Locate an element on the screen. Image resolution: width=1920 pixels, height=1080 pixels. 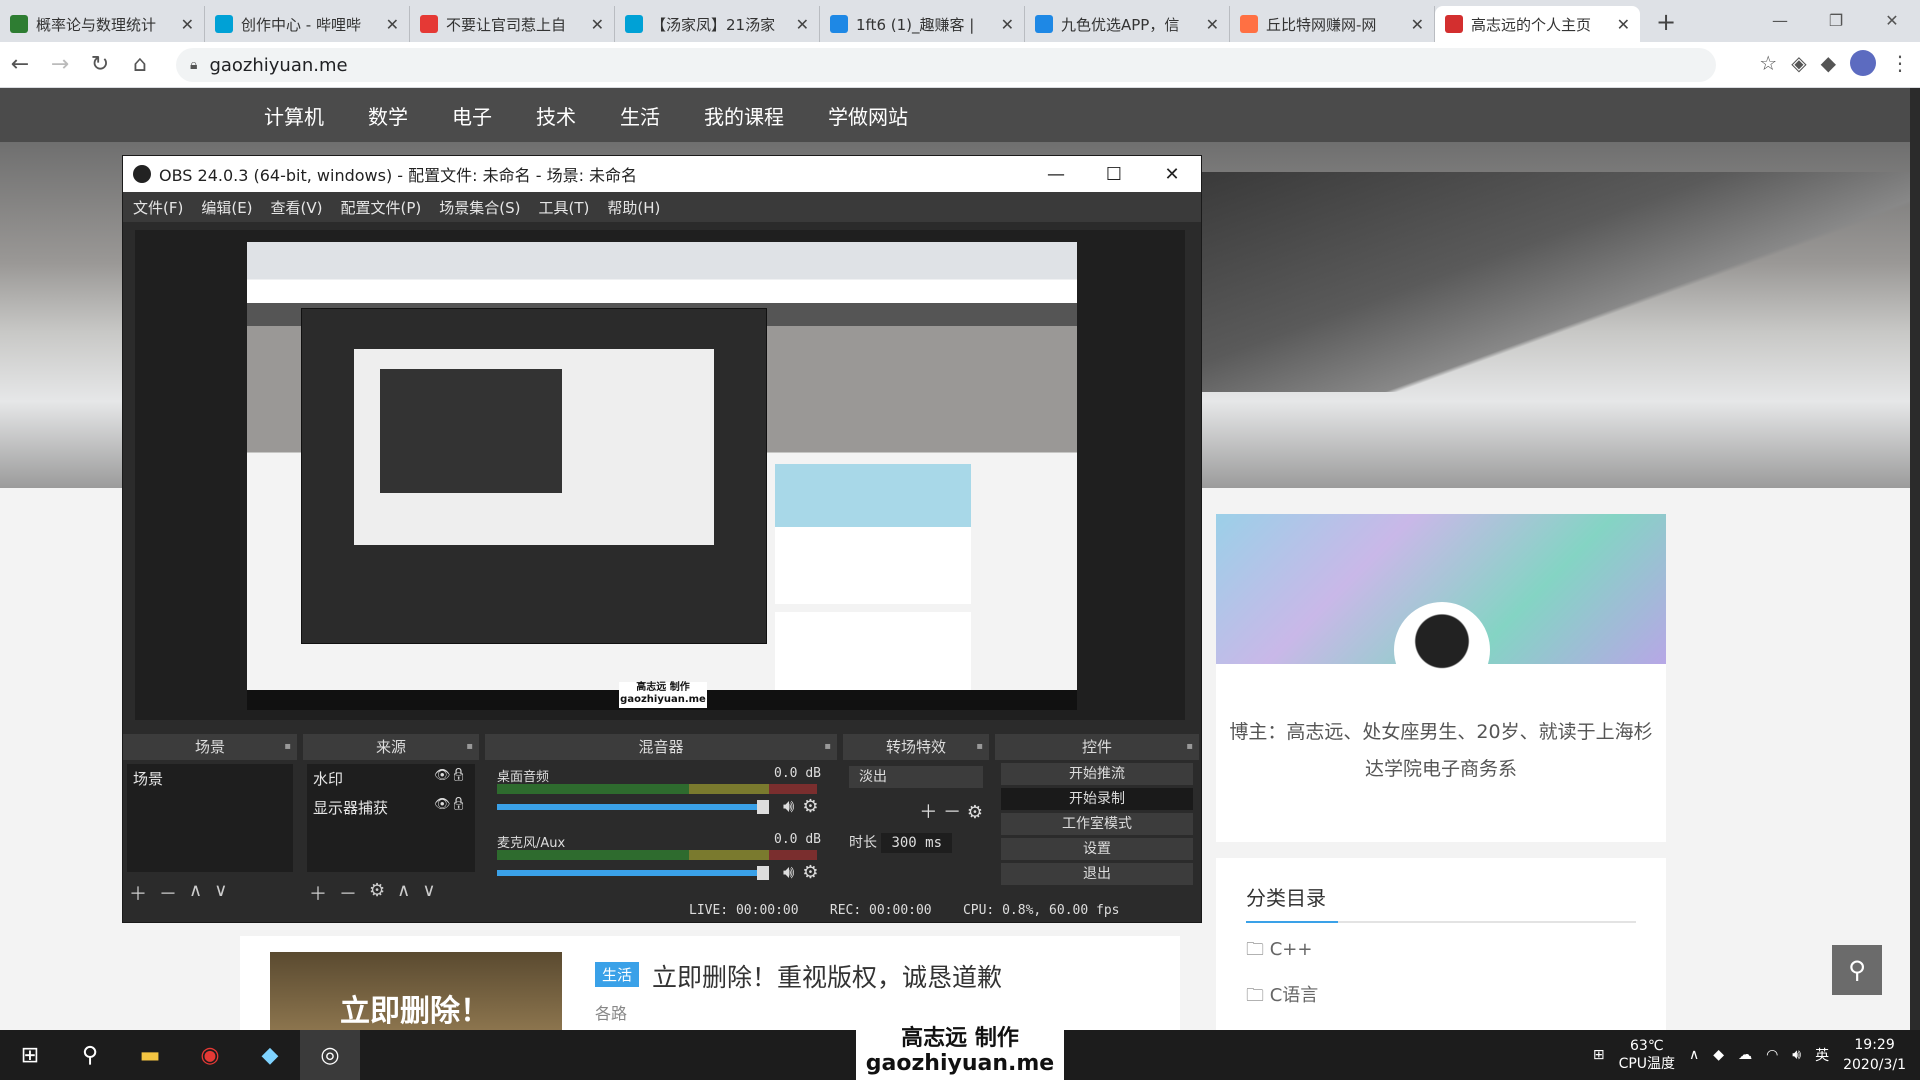
browser-tab: 创作中心 - 哔哩哔 ✕ is located at coordinates (307, 24).